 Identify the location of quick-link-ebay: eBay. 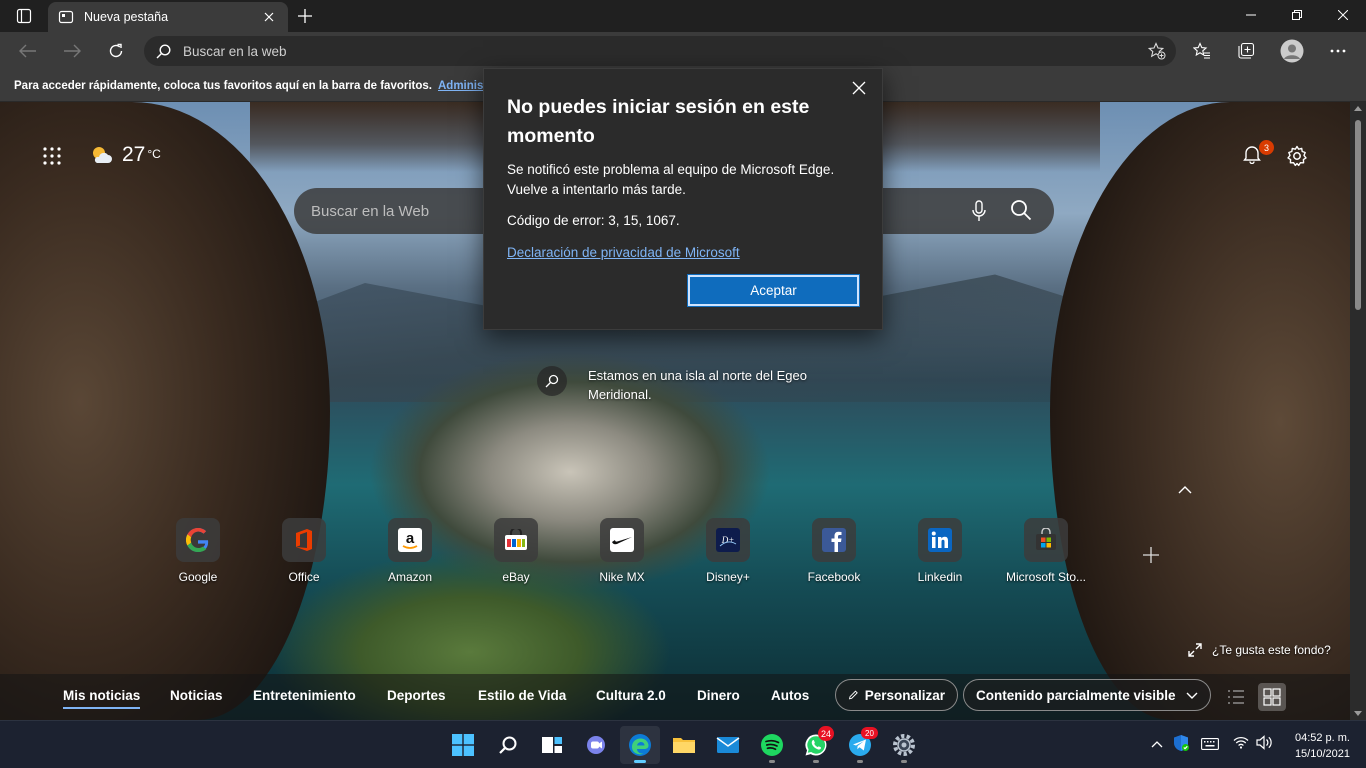
(516, 551).